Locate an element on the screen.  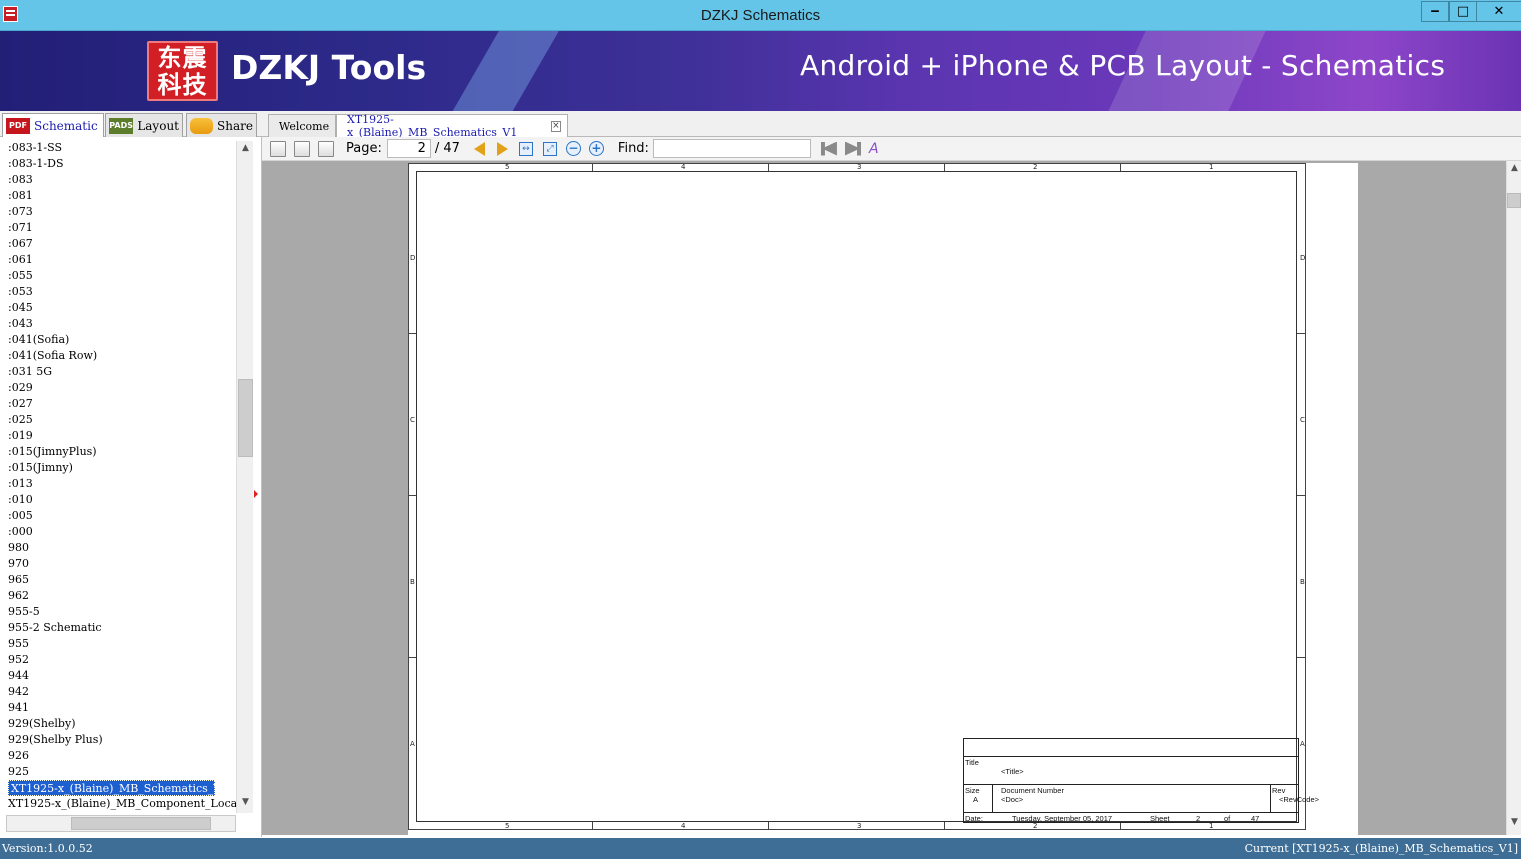
highlight-text-icon: A is located at coordinates (874, 149).